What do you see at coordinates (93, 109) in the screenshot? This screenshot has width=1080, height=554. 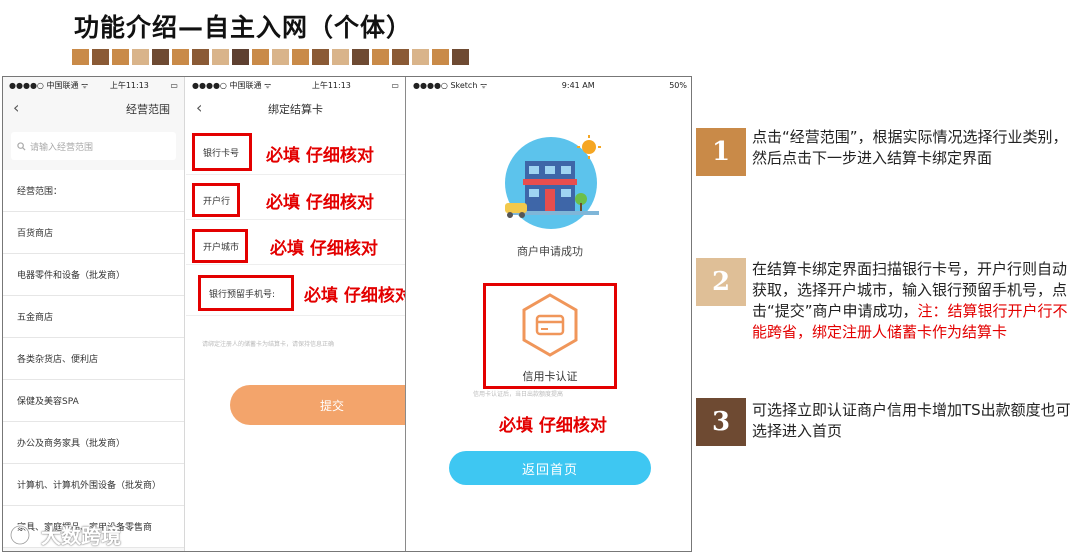 I see `nav-bar: ‹ 经营范围` at bounding box center [93, 109].